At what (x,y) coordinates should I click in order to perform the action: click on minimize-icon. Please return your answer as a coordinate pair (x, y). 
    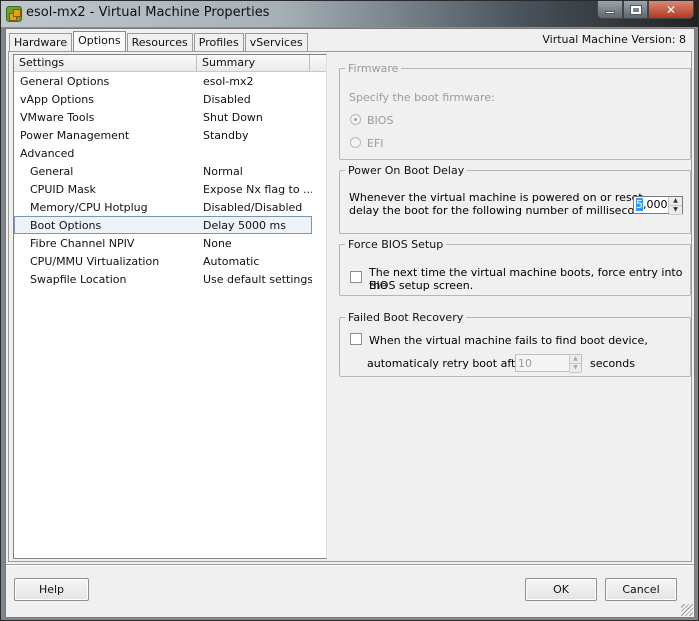
    Looking at the image, I should click on (610, 12).